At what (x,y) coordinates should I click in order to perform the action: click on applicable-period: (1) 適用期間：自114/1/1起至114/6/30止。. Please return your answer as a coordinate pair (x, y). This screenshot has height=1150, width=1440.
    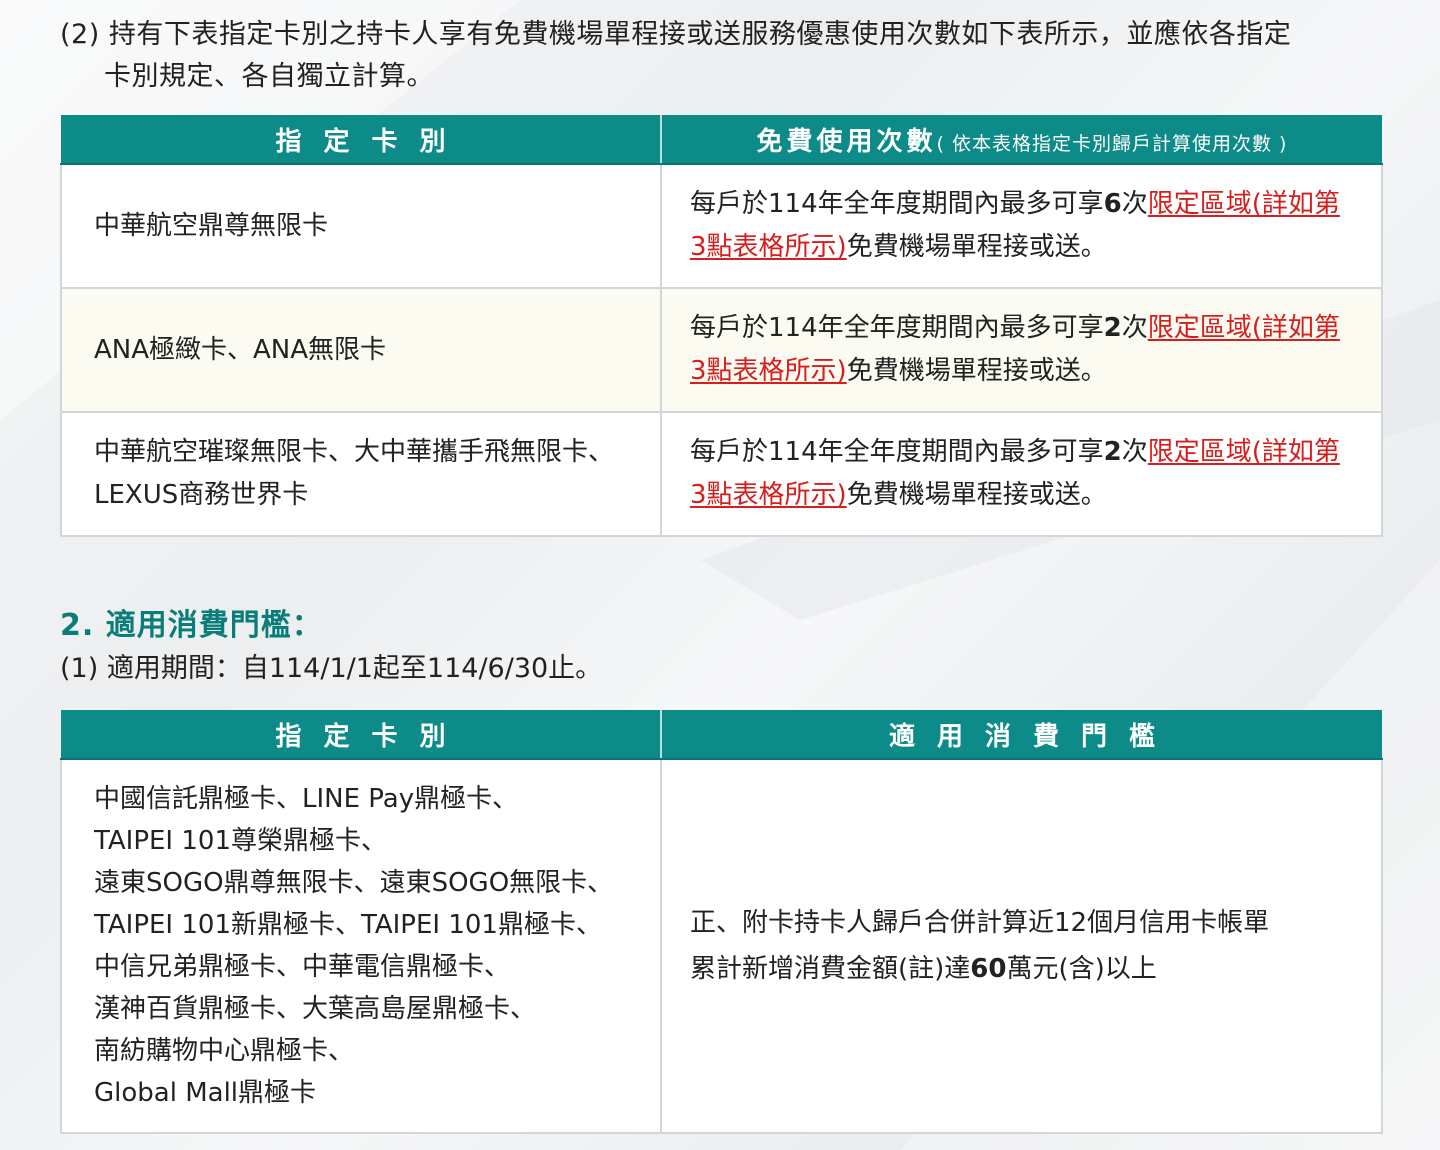
    Looking at the image, I should click on (331, 668).